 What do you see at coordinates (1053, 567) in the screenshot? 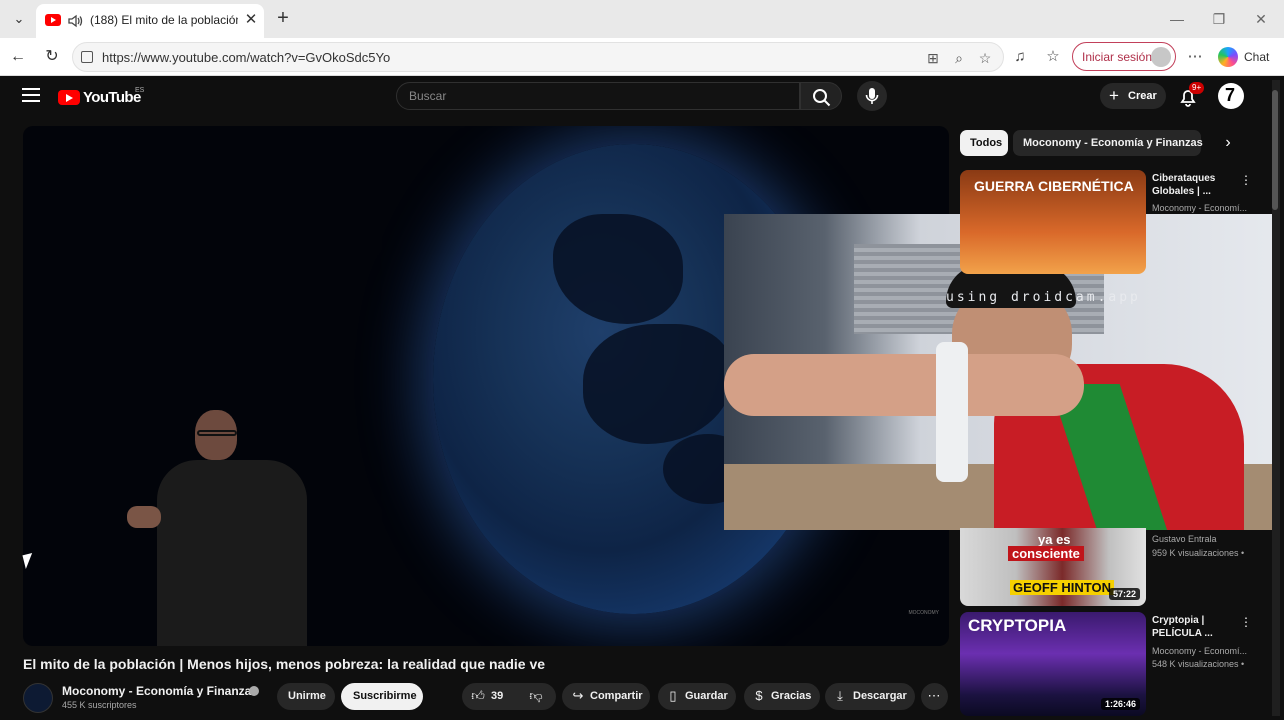
I see `recommendation-thumbnail: ya es consciente GEOFF HINTON 57:22` at bounding box center [1053, 567].